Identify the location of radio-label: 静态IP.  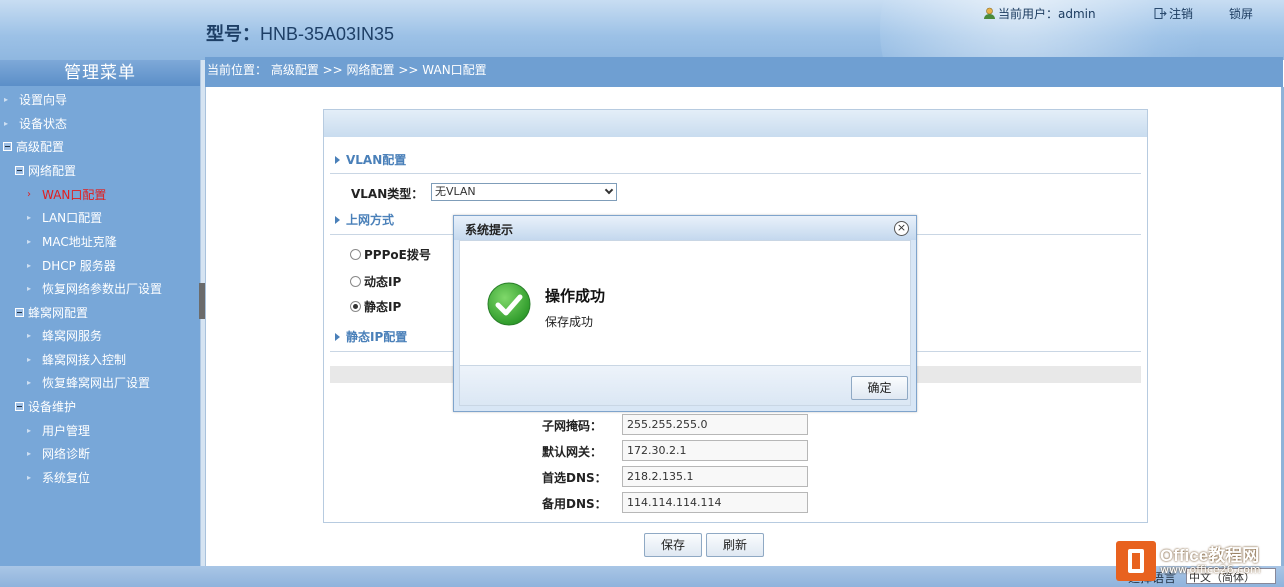
(383, 307).